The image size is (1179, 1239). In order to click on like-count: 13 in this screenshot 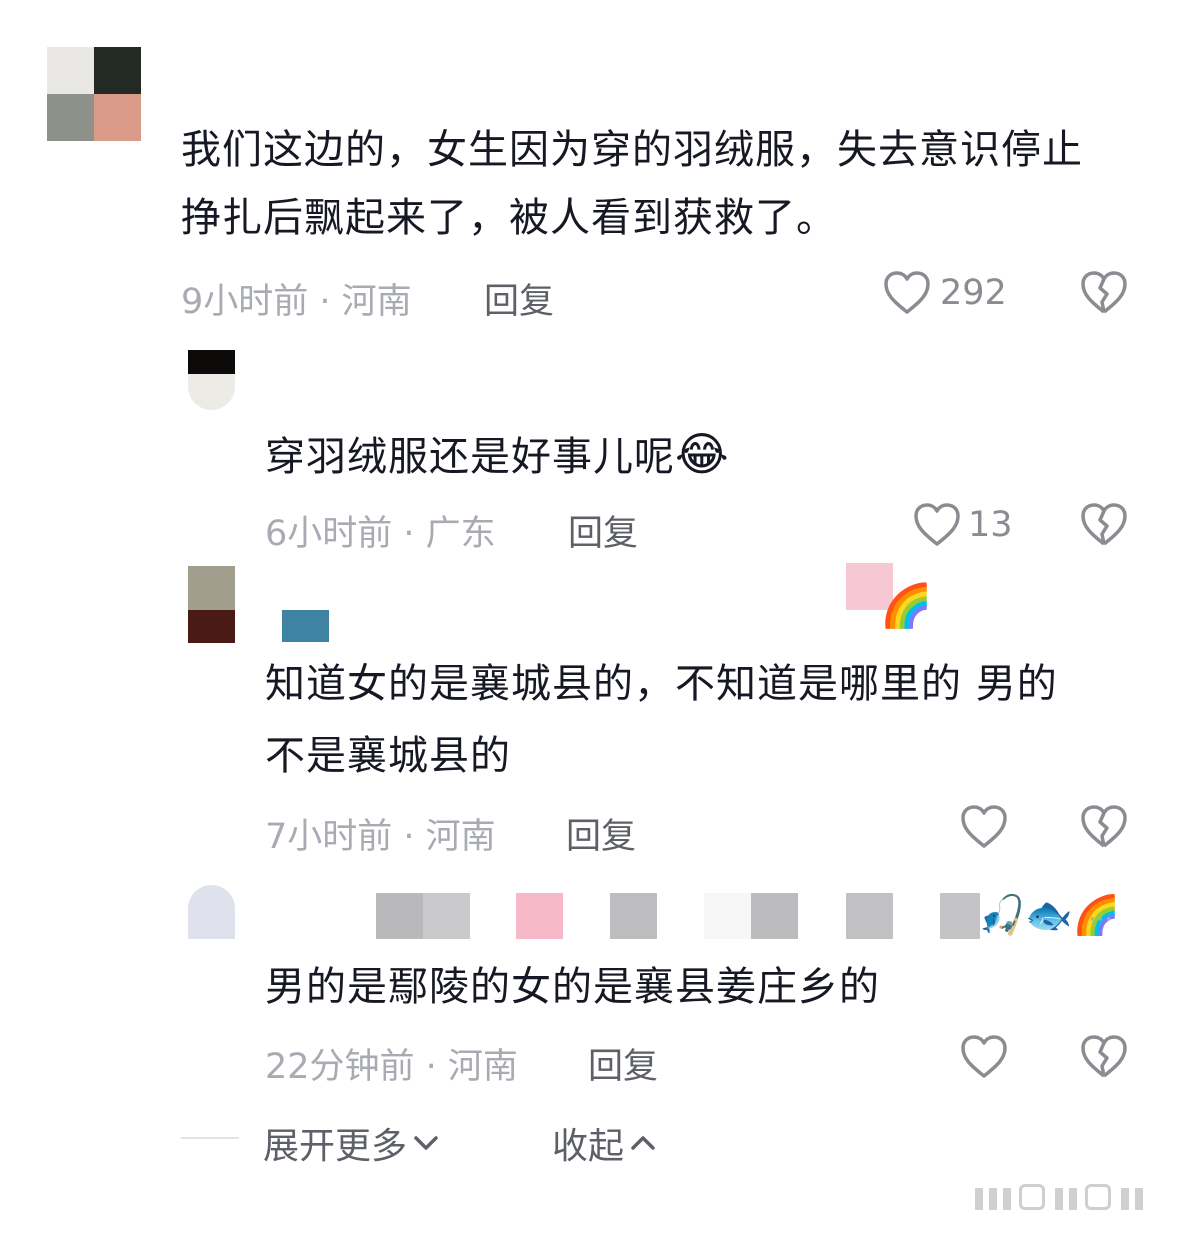, I will do `click(990, 525)`.